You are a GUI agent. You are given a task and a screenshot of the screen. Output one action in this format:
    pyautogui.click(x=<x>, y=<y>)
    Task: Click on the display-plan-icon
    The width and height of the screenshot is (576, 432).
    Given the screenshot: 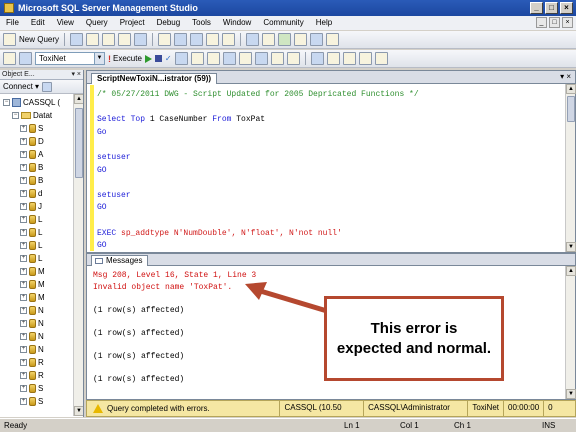 What is the action you would take?
    pyautogui.click(x=181, y=58)
    